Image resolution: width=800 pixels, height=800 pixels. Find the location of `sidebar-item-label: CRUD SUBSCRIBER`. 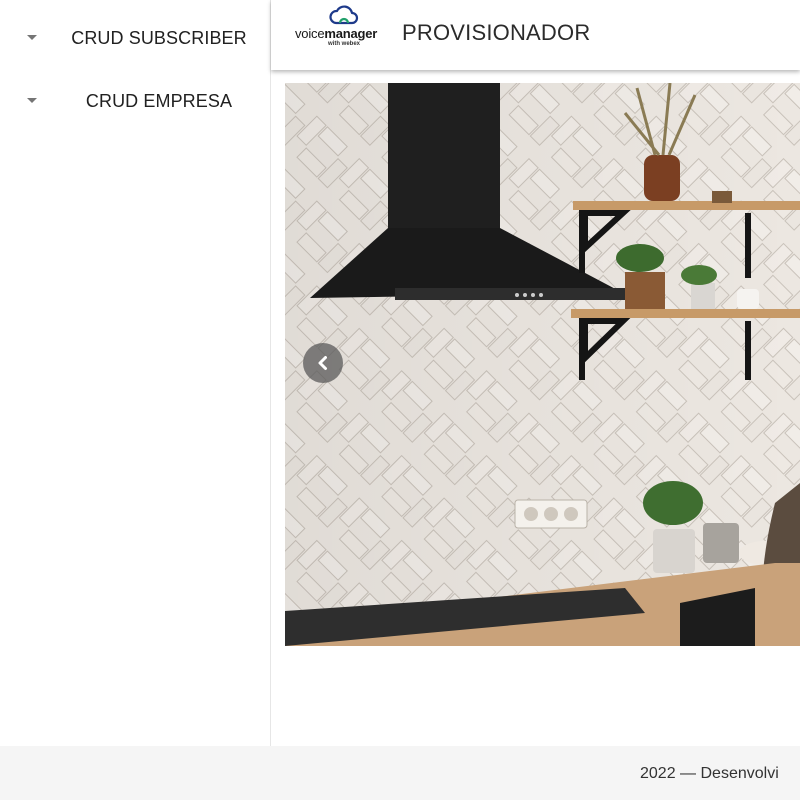

sidebar-item-label: CRUD SUBSCRIBER is located at coordinates (159, 38).